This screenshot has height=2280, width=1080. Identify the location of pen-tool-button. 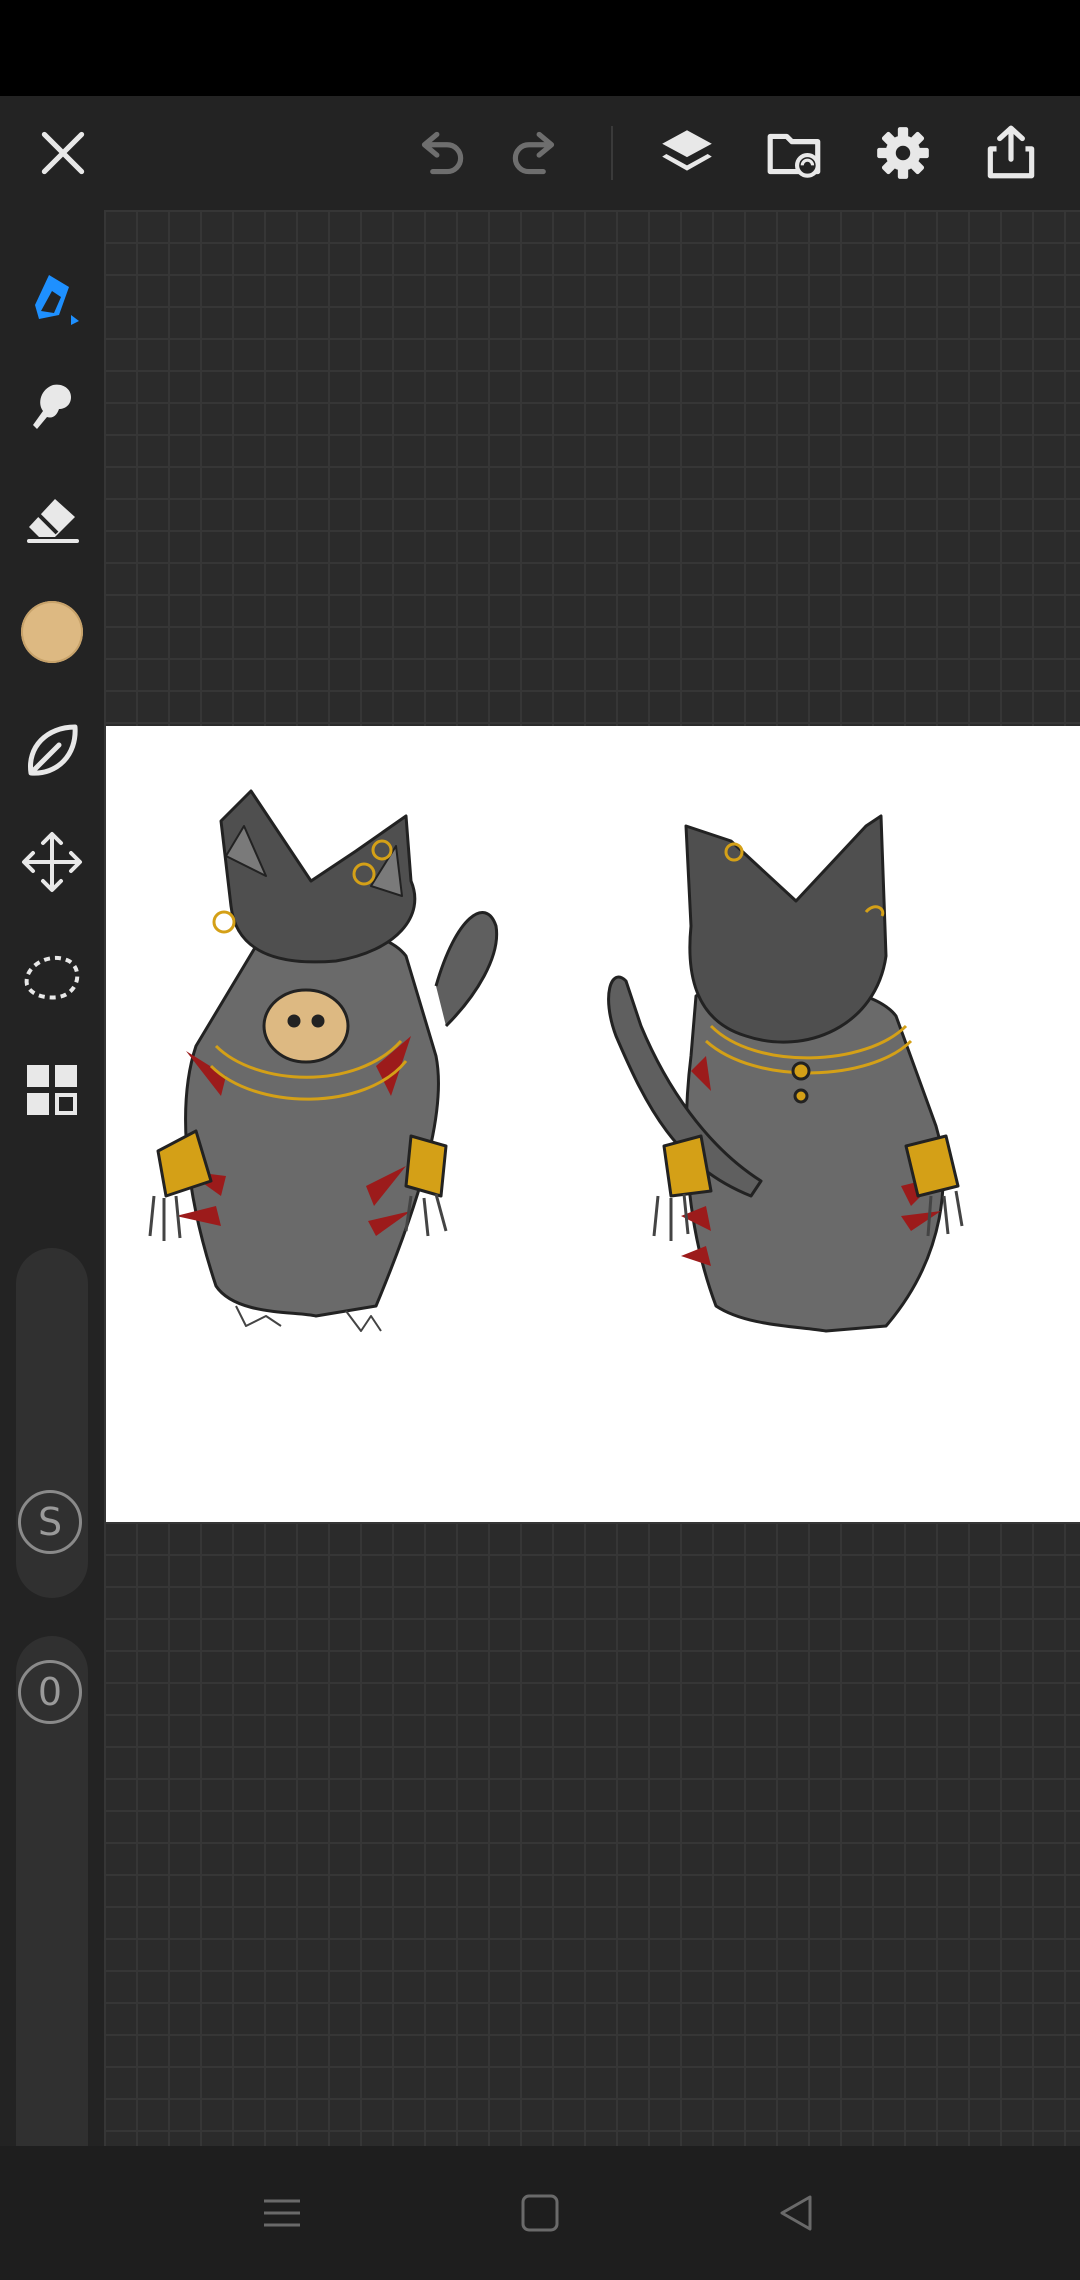
(52, 298).